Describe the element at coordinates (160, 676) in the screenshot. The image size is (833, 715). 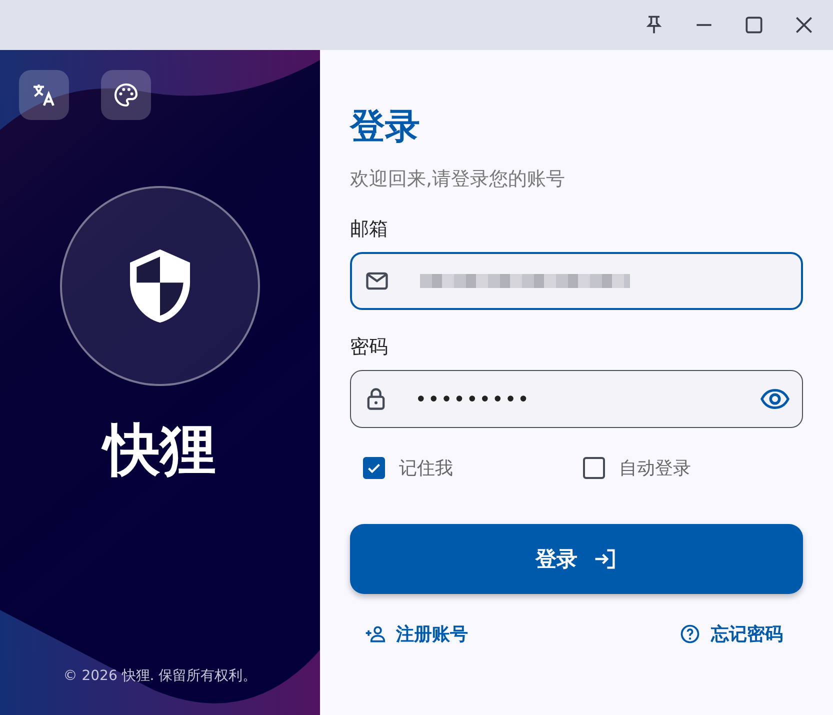
I see `copyright-text: © 2026 快狸. 保留所有权利。` at that location.